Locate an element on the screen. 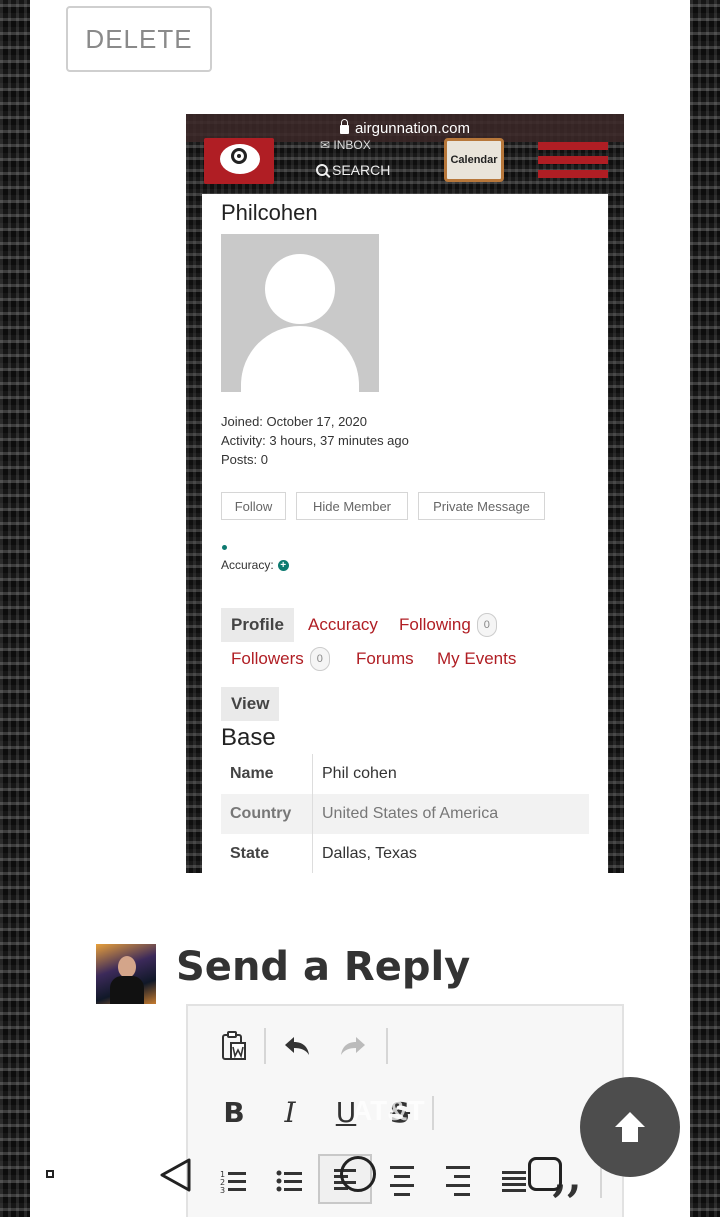 The height and width of the screenshot is (1217, 720). field-row: State Dallas, Texas is located at coordinates (405, 853).